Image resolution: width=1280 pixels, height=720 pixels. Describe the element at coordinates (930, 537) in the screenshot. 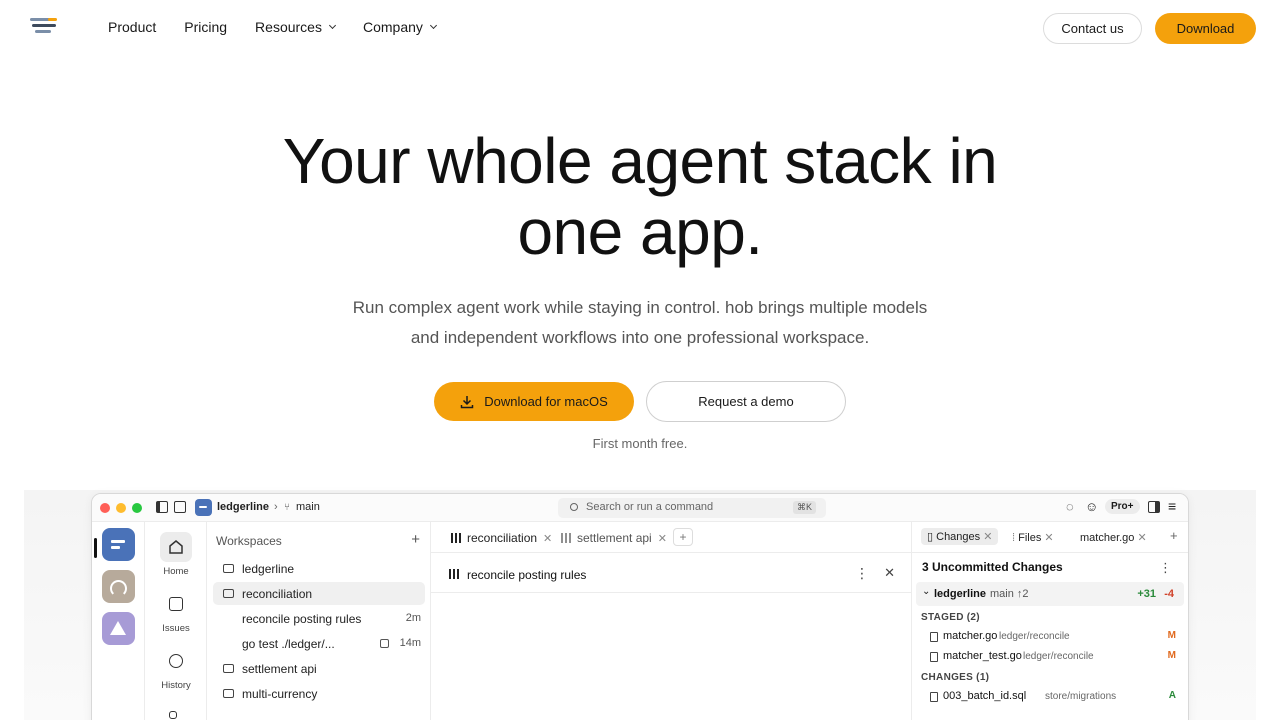

I see `file-icon: ▯` at that location.